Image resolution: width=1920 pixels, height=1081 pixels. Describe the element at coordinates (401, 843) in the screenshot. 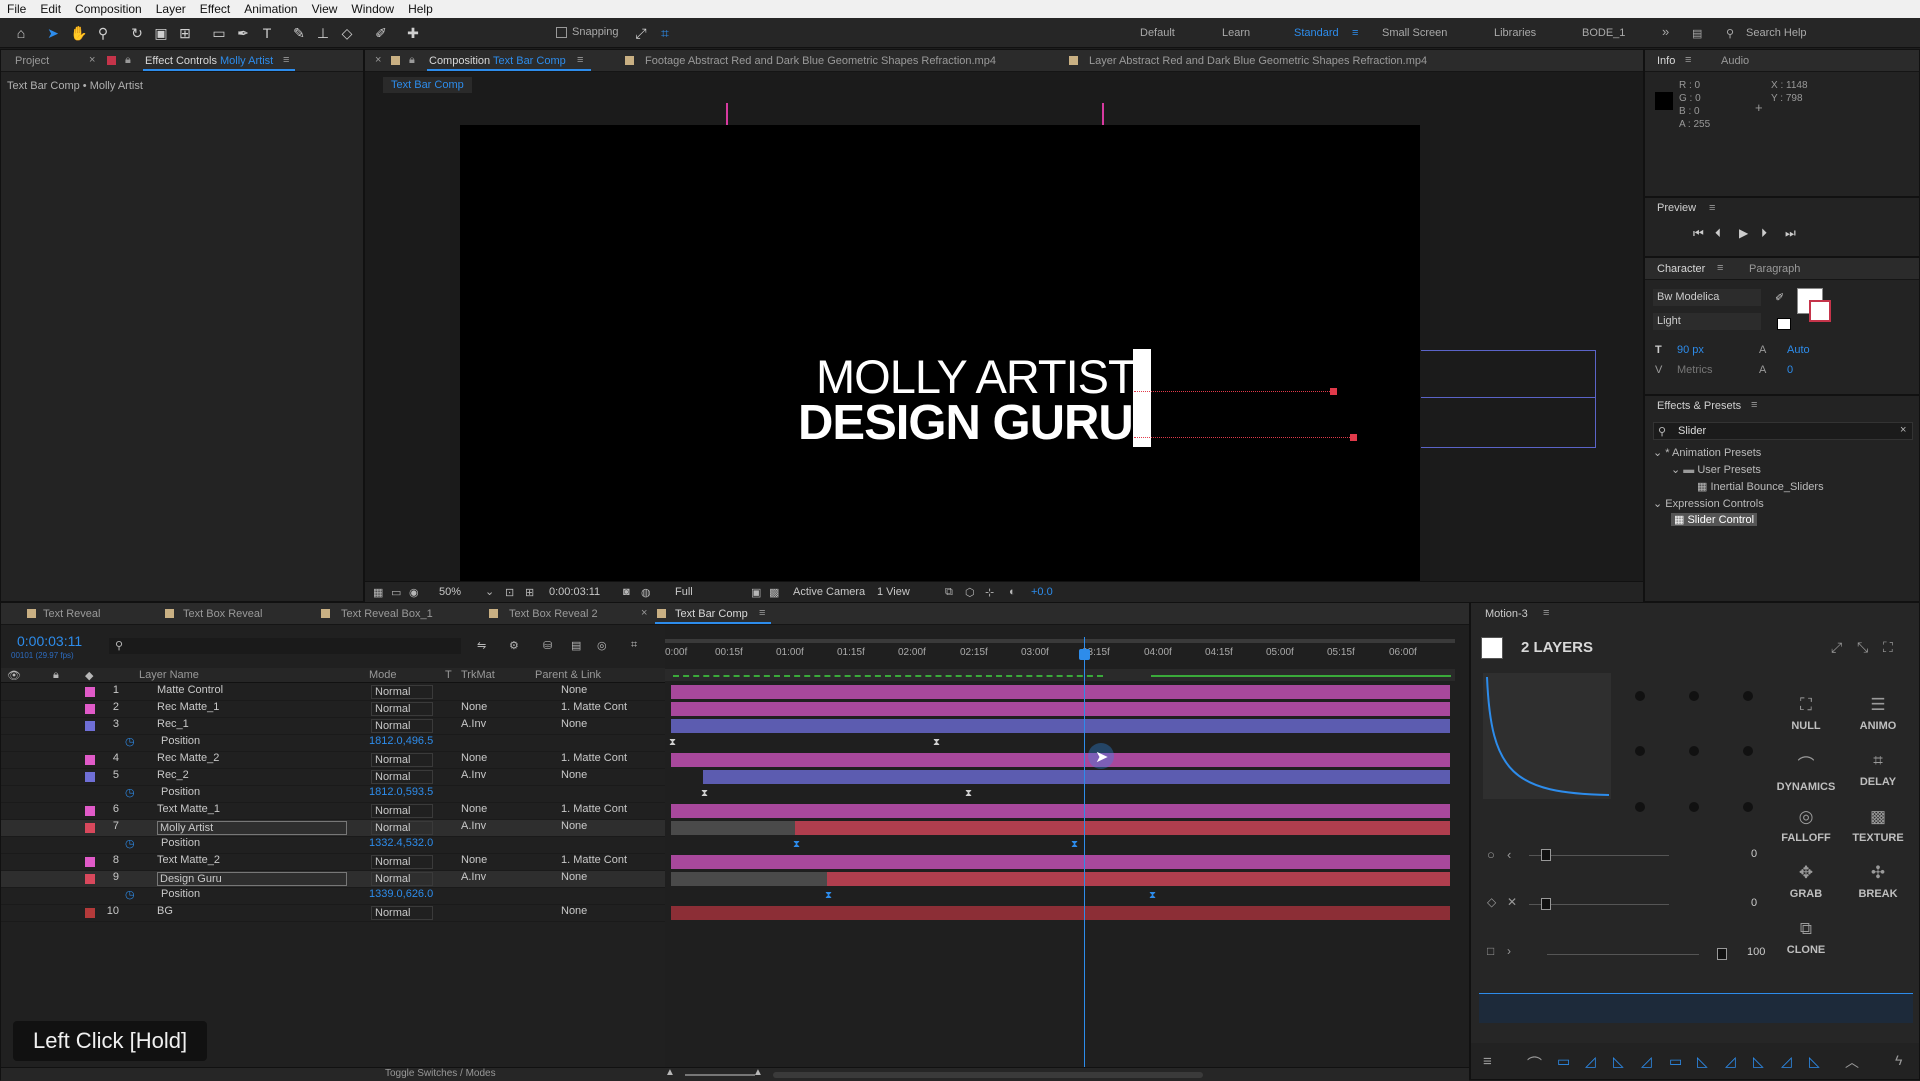

I see `property-value: 1332.4,532.0` at that location.